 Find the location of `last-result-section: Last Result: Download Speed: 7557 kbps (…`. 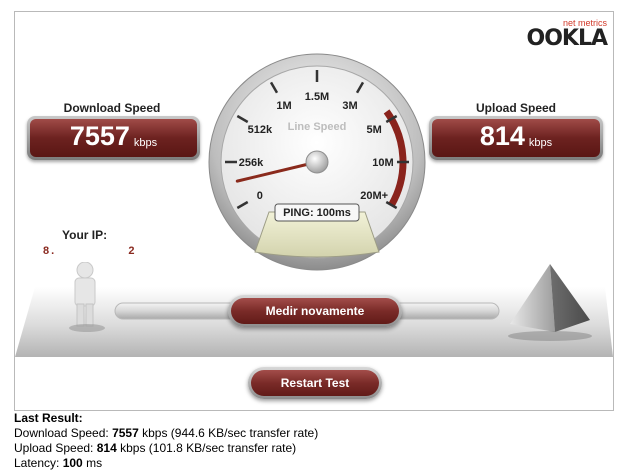

last-result-section: Last Result: Download Speed: 7557 kbps (… is located at coordinates (166, 441).